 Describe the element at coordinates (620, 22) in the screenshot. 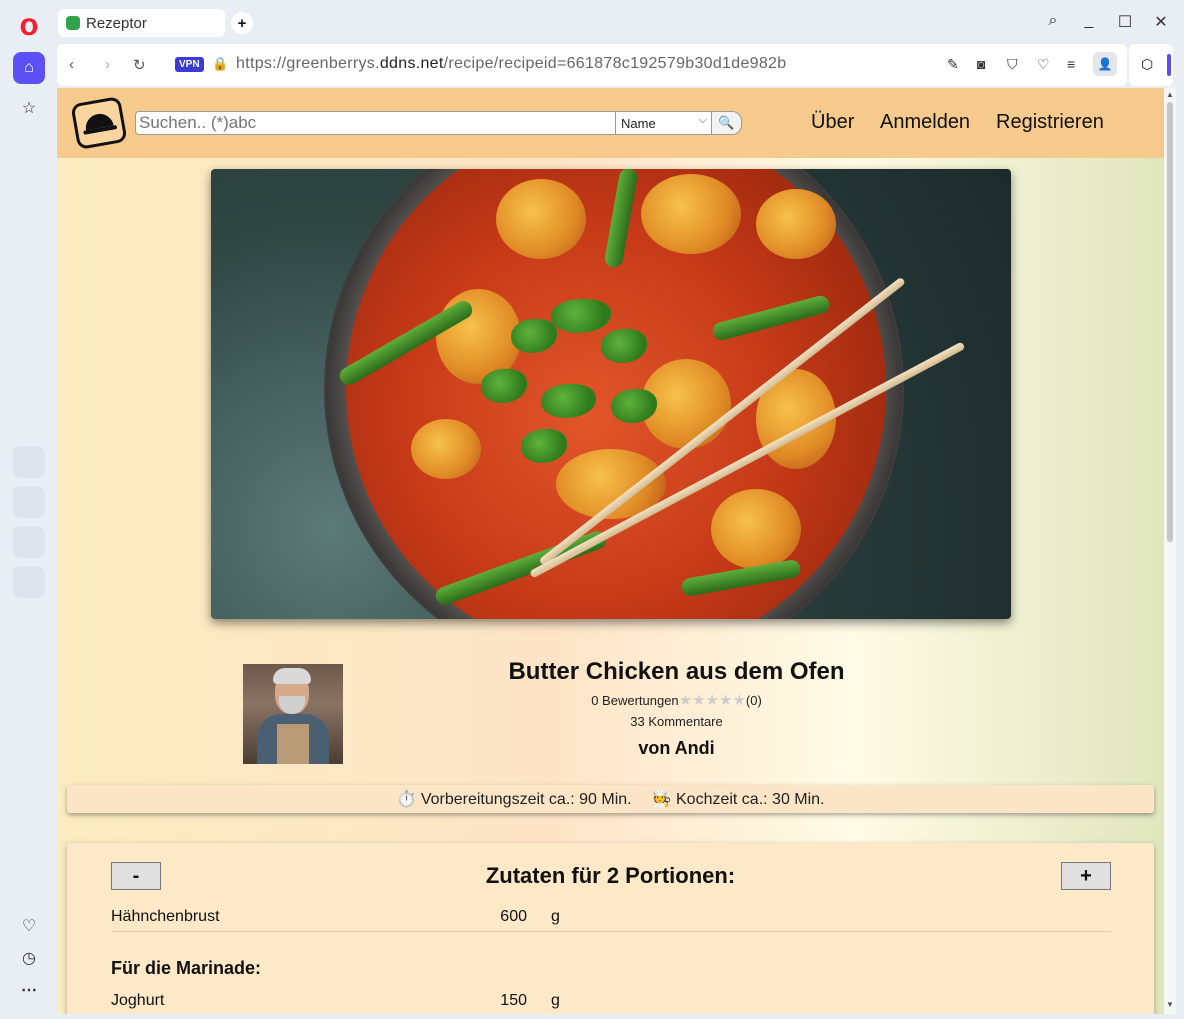

I see `tab-bar: Rezeptor + ⌕ _ ☐ ✕` at that location.